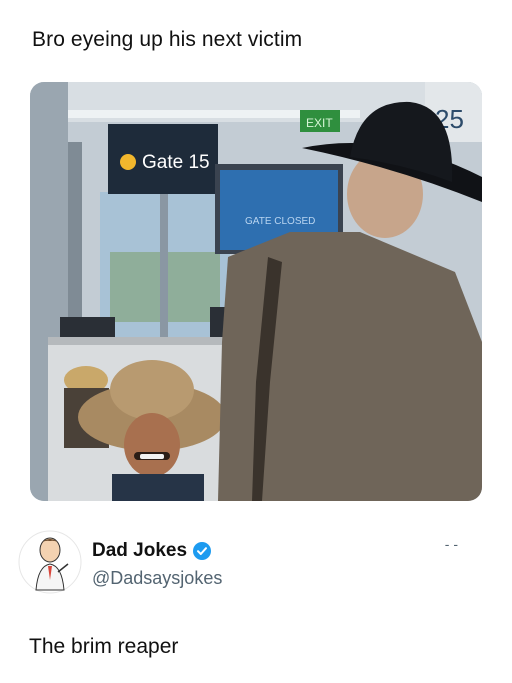 The image size is (512, 683). I want to click on more-options-button: - -, so click(451, 544).